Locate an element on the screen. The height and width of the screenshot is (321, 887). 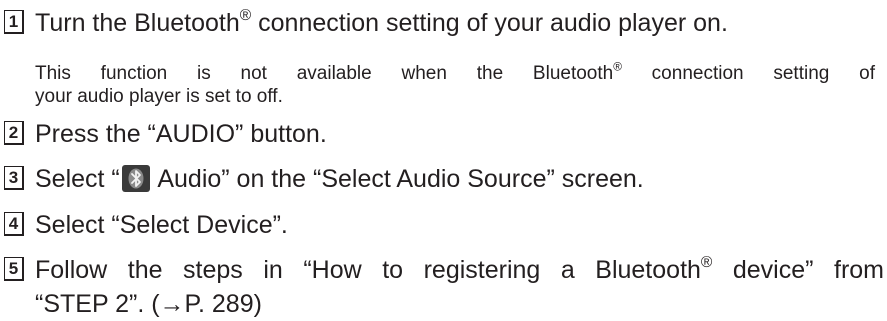
bluetooth-audio-icon is located at coordinates (135, 178).